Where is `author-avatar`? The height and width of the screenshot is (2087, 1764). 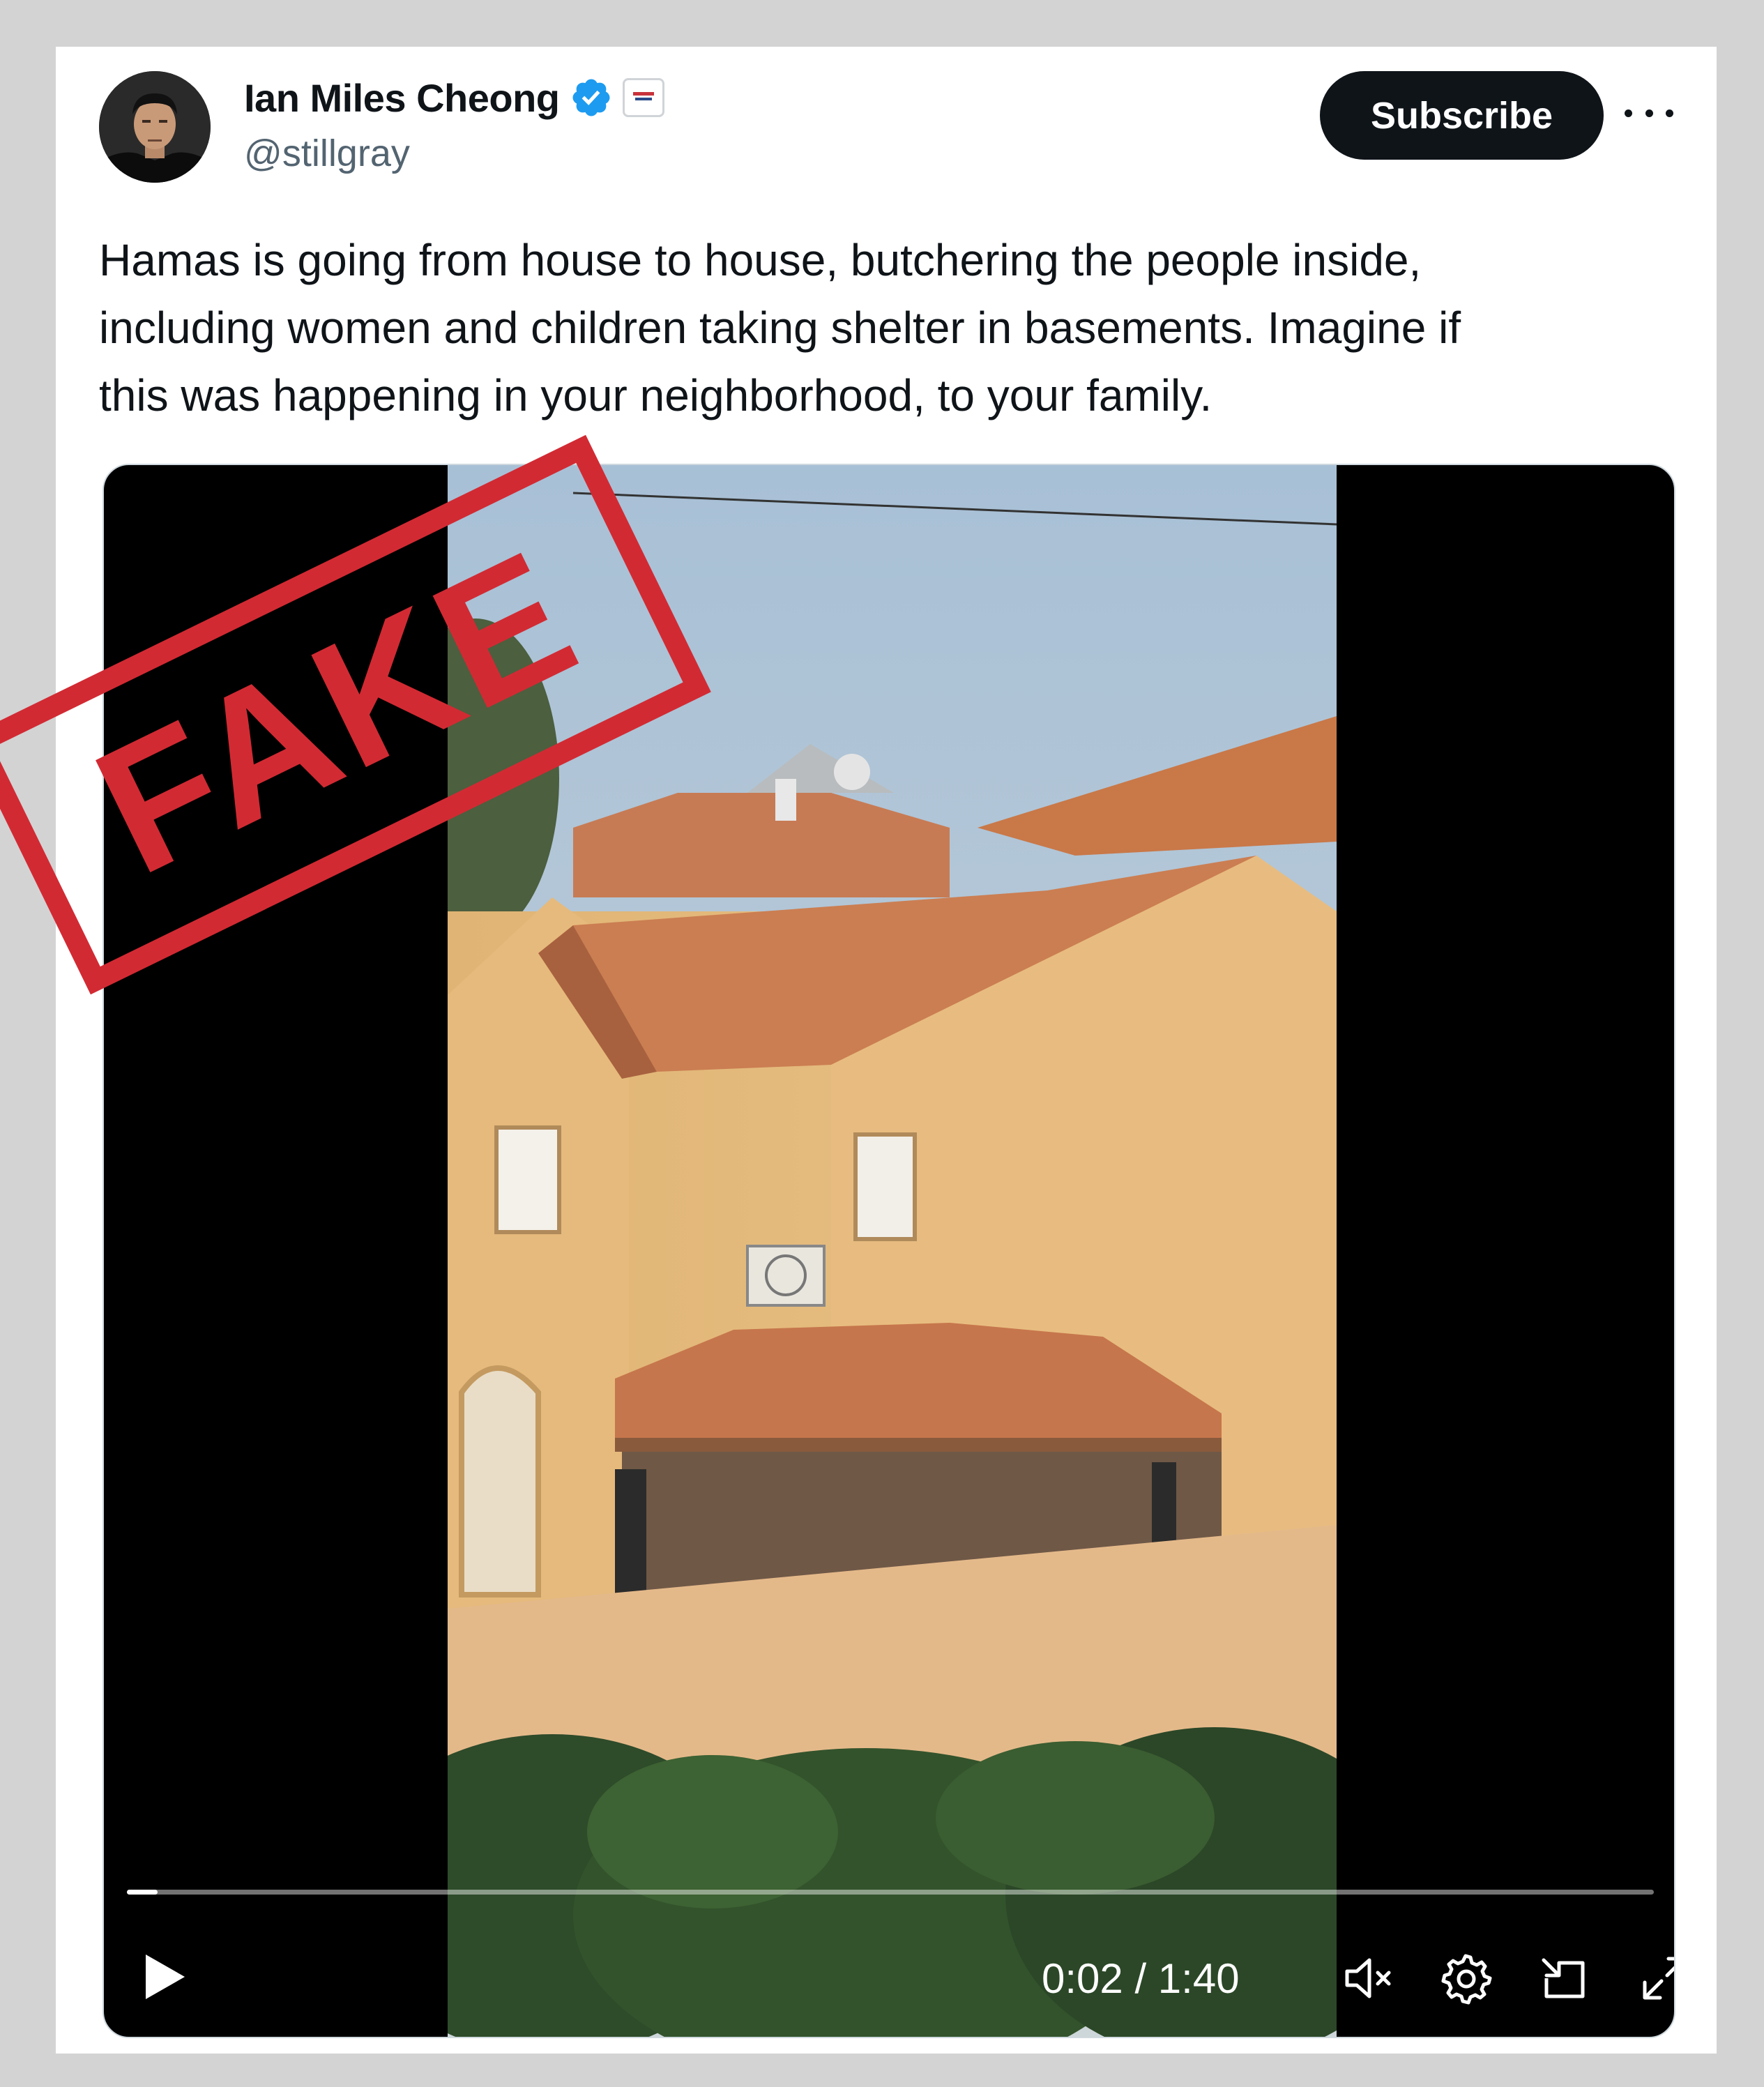
author-avatar is located at coordinates (155, 127).